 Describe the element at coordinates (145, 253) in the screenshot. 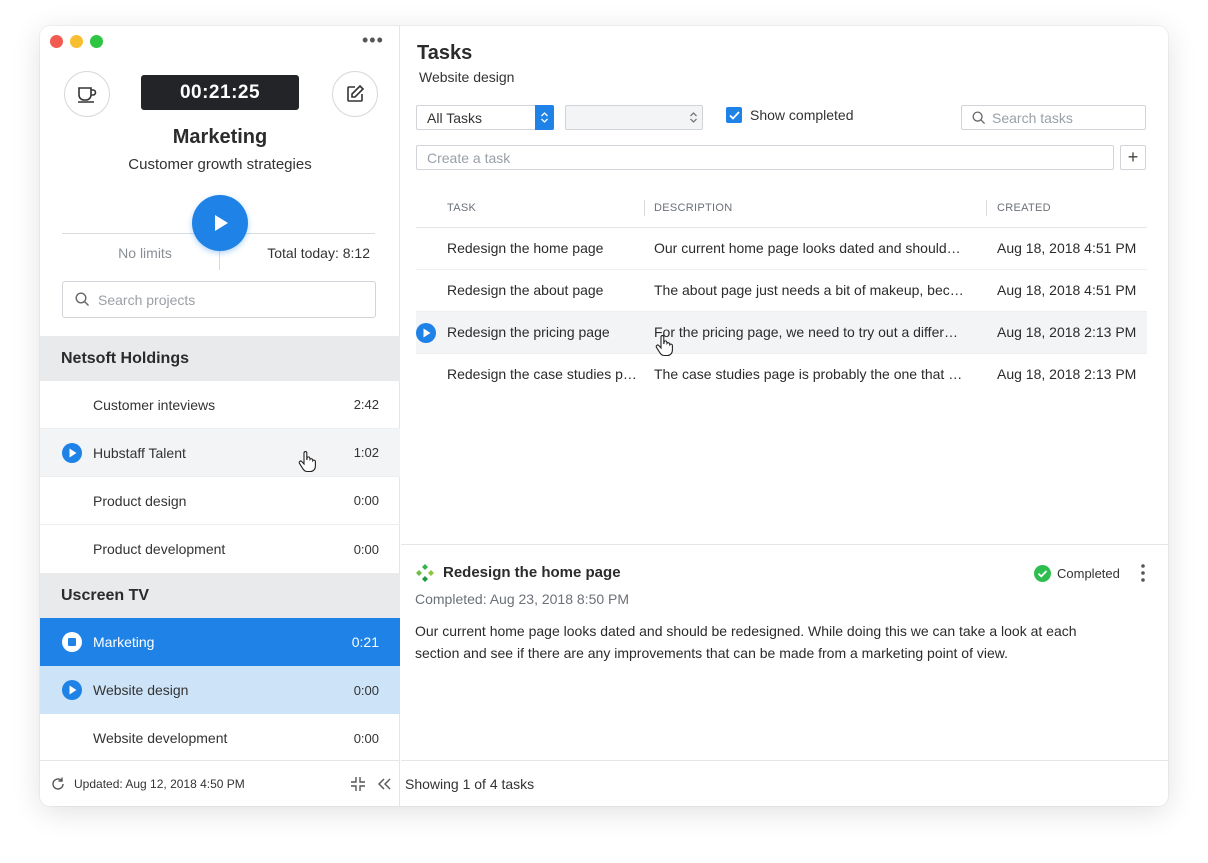

I see `limits-label: No limits` at that location.